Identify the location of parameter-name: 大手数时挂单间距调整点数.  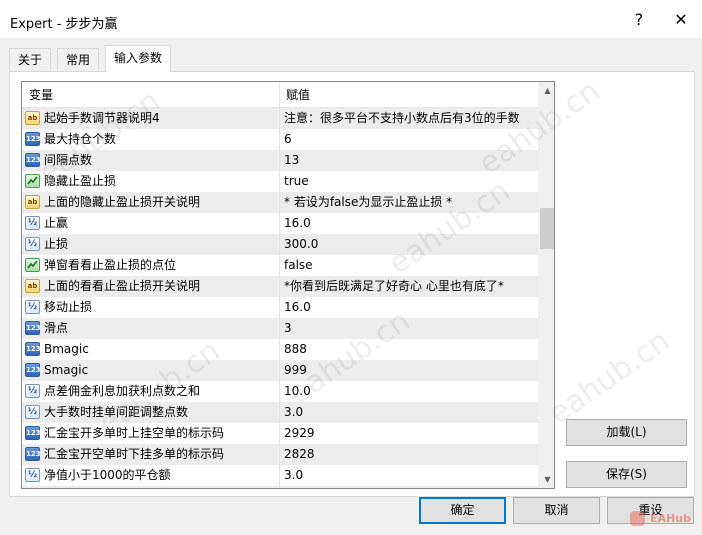
(116, 412).